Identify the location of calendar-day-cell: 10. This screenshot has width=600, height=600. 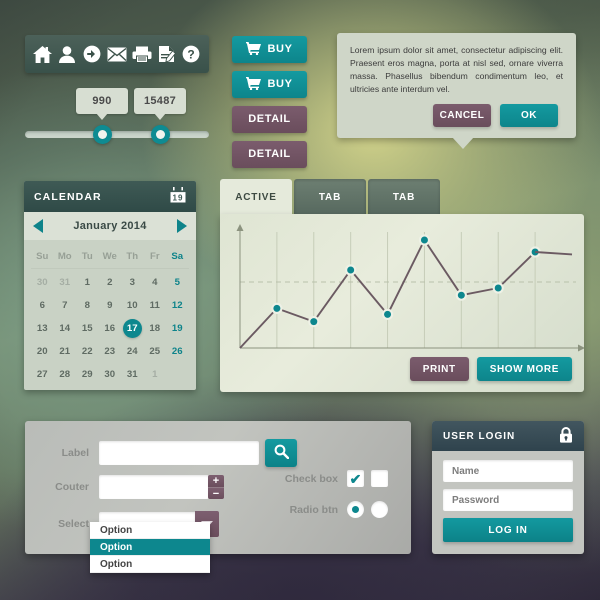
(132, 305).